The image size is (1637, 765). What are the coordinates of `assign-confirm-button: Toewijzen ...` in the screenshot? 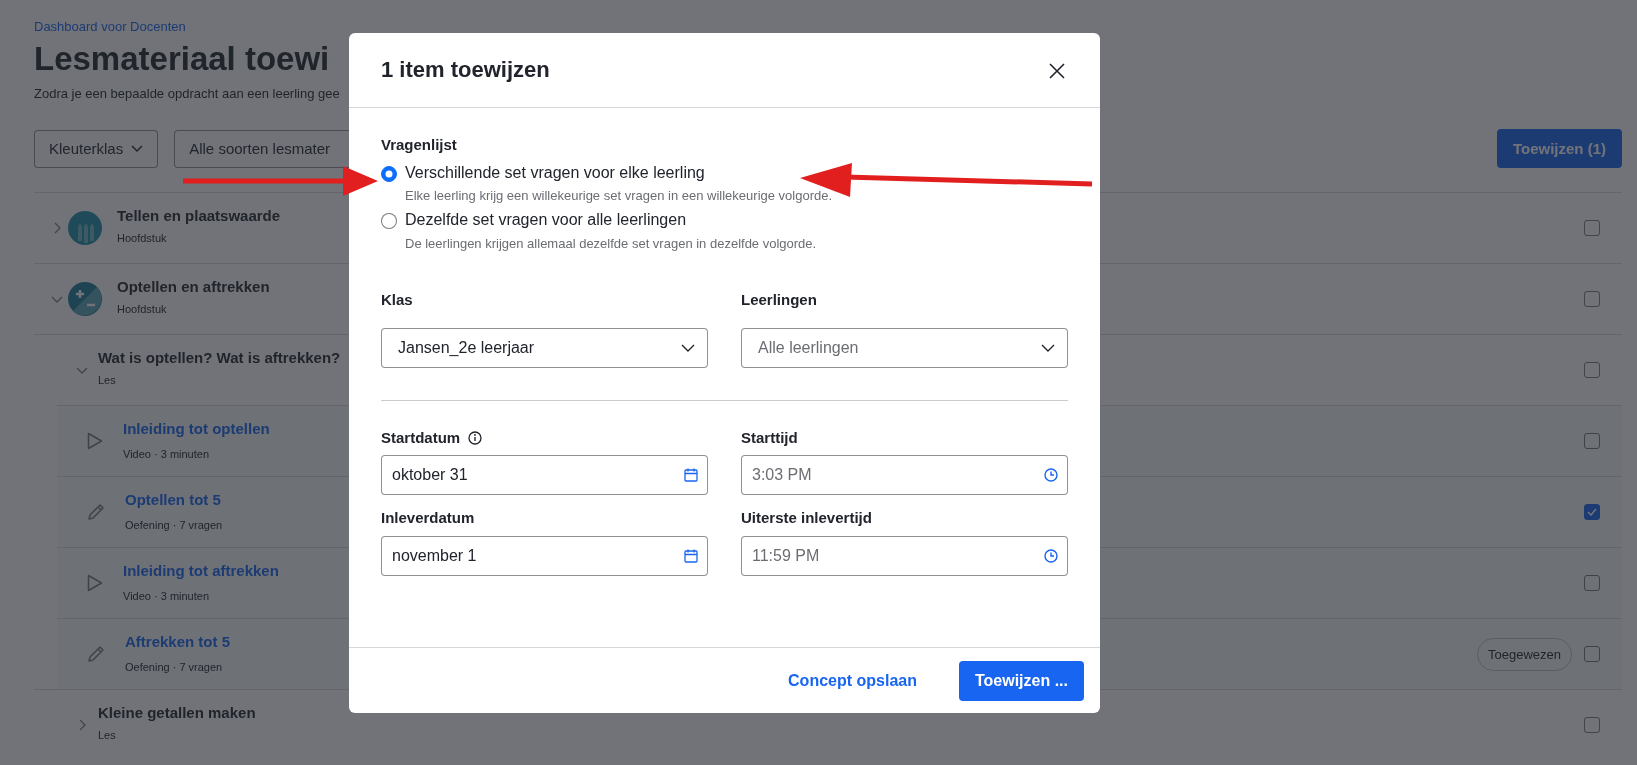 It's located at (1021, 680).